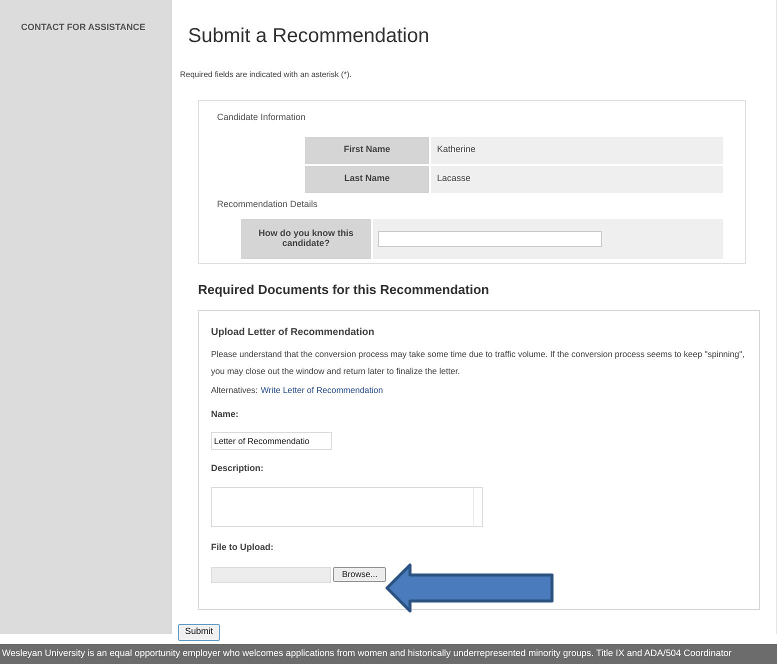 The width and height of the screenshot is (777, 664). What do you see at coordinates (347, 507) in the screenshot?
I see `description-textarea` at bounding box center [347, 507].